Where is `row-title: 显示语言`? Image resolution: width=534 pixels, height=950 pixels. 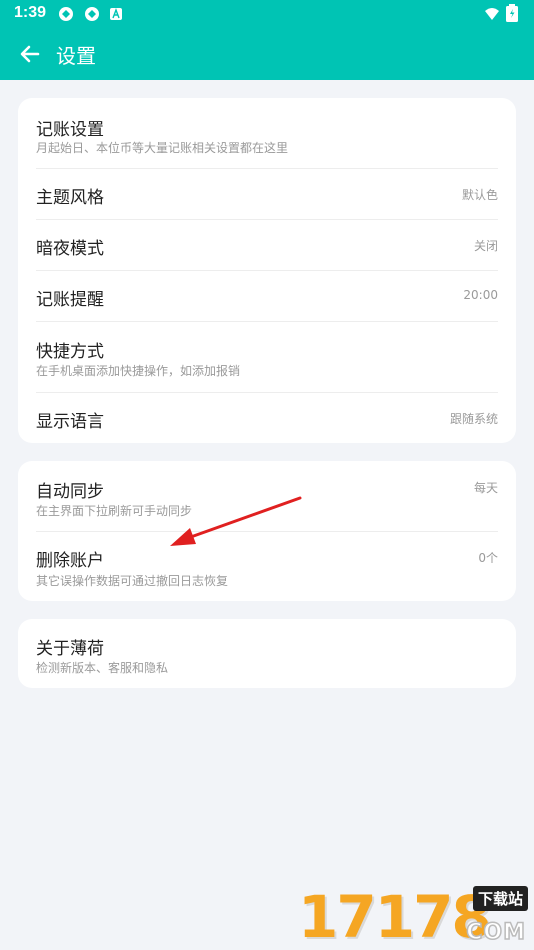
row-title: 显示语言 is located at coordinates (70, 422).